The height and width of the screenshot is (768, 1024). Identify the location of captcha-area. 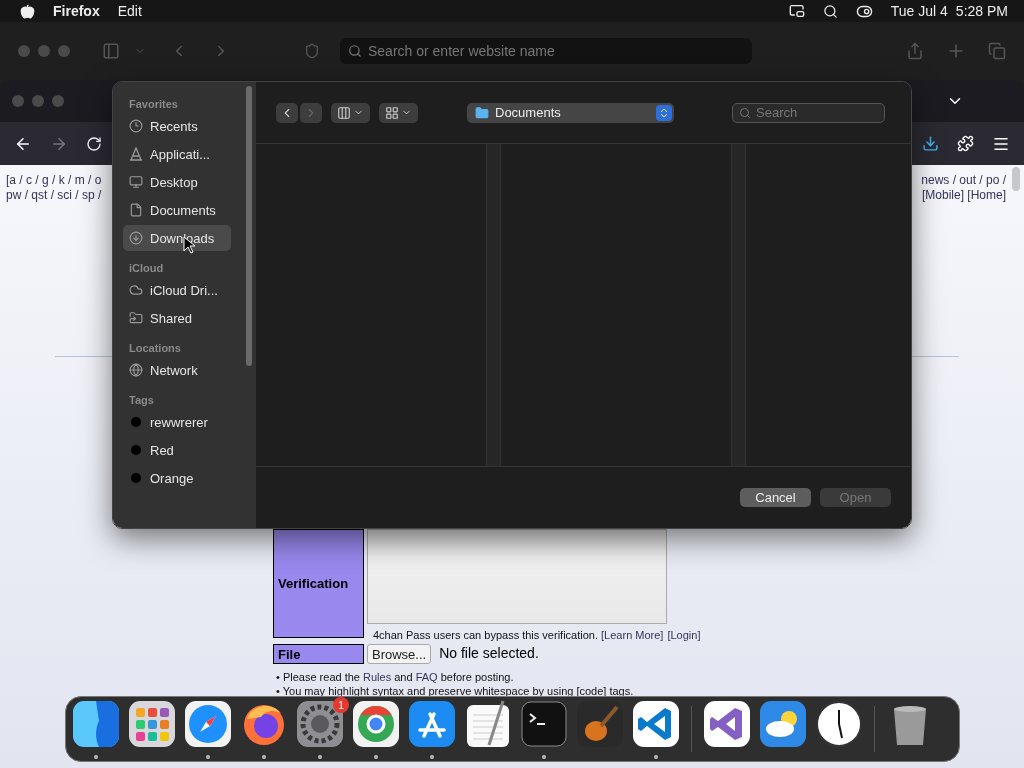
(517, 576).